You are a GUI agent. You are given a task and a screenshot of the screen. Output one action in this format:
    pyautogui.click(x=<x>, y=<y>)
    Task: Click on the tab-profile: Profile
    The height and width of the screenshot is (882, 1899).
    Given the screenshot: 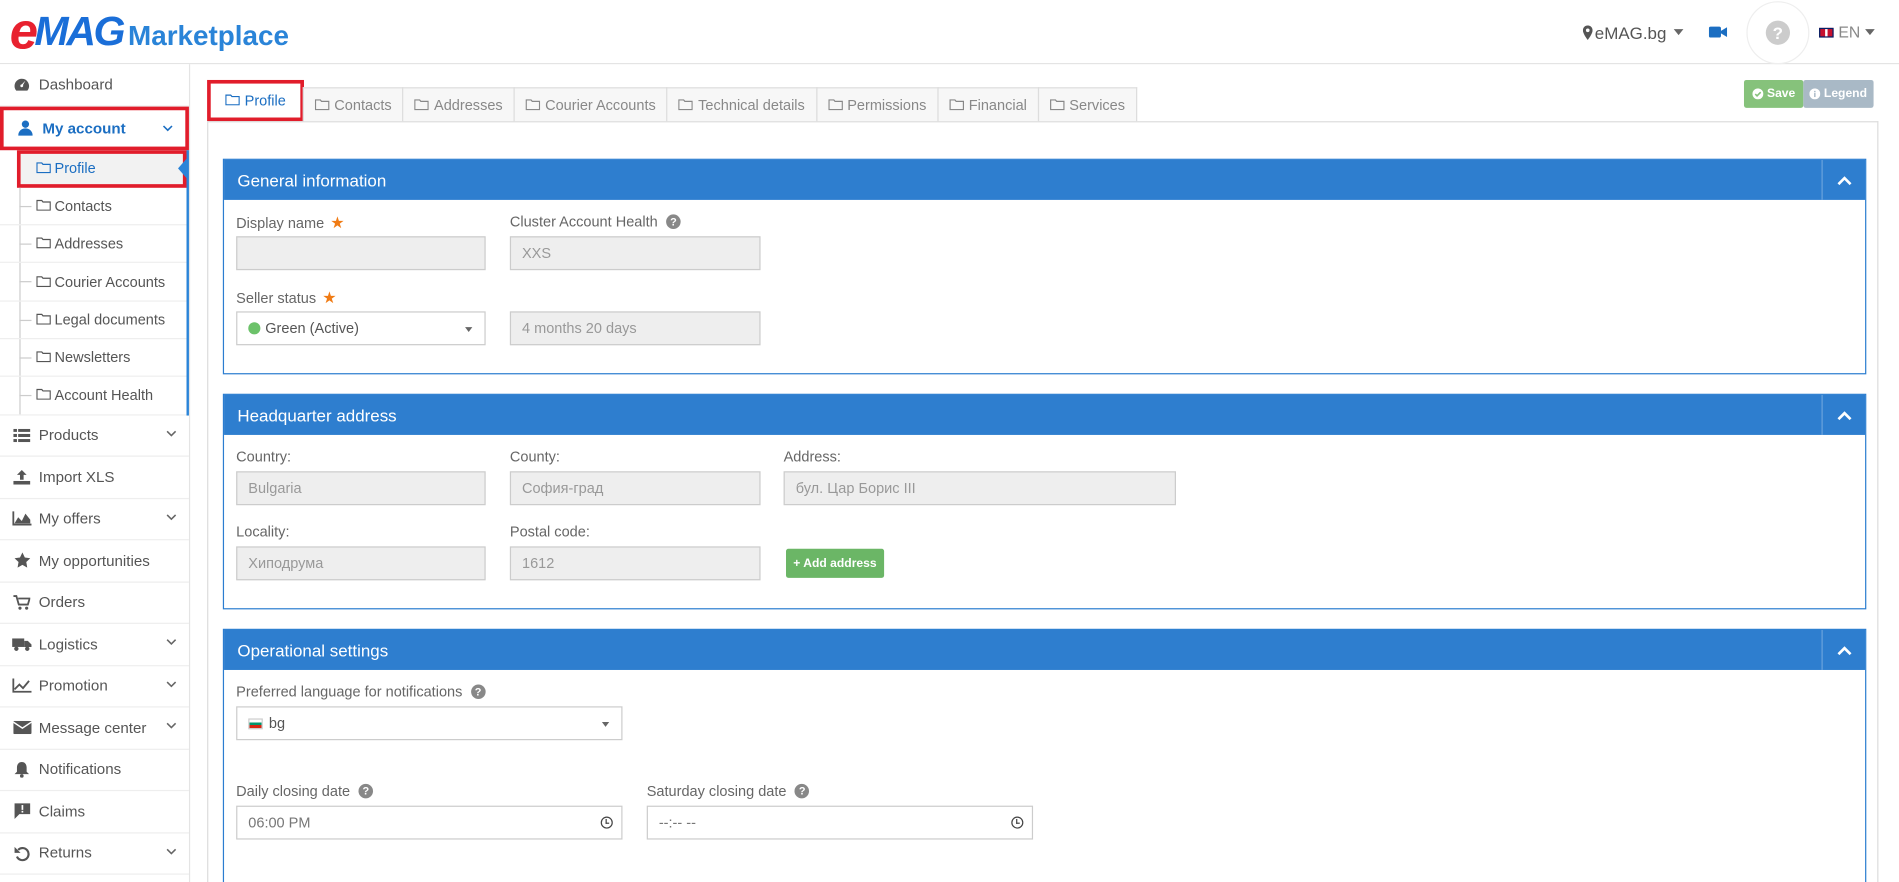 What is the action you would take?
    pyautogui.click(x=256, y=100)
    